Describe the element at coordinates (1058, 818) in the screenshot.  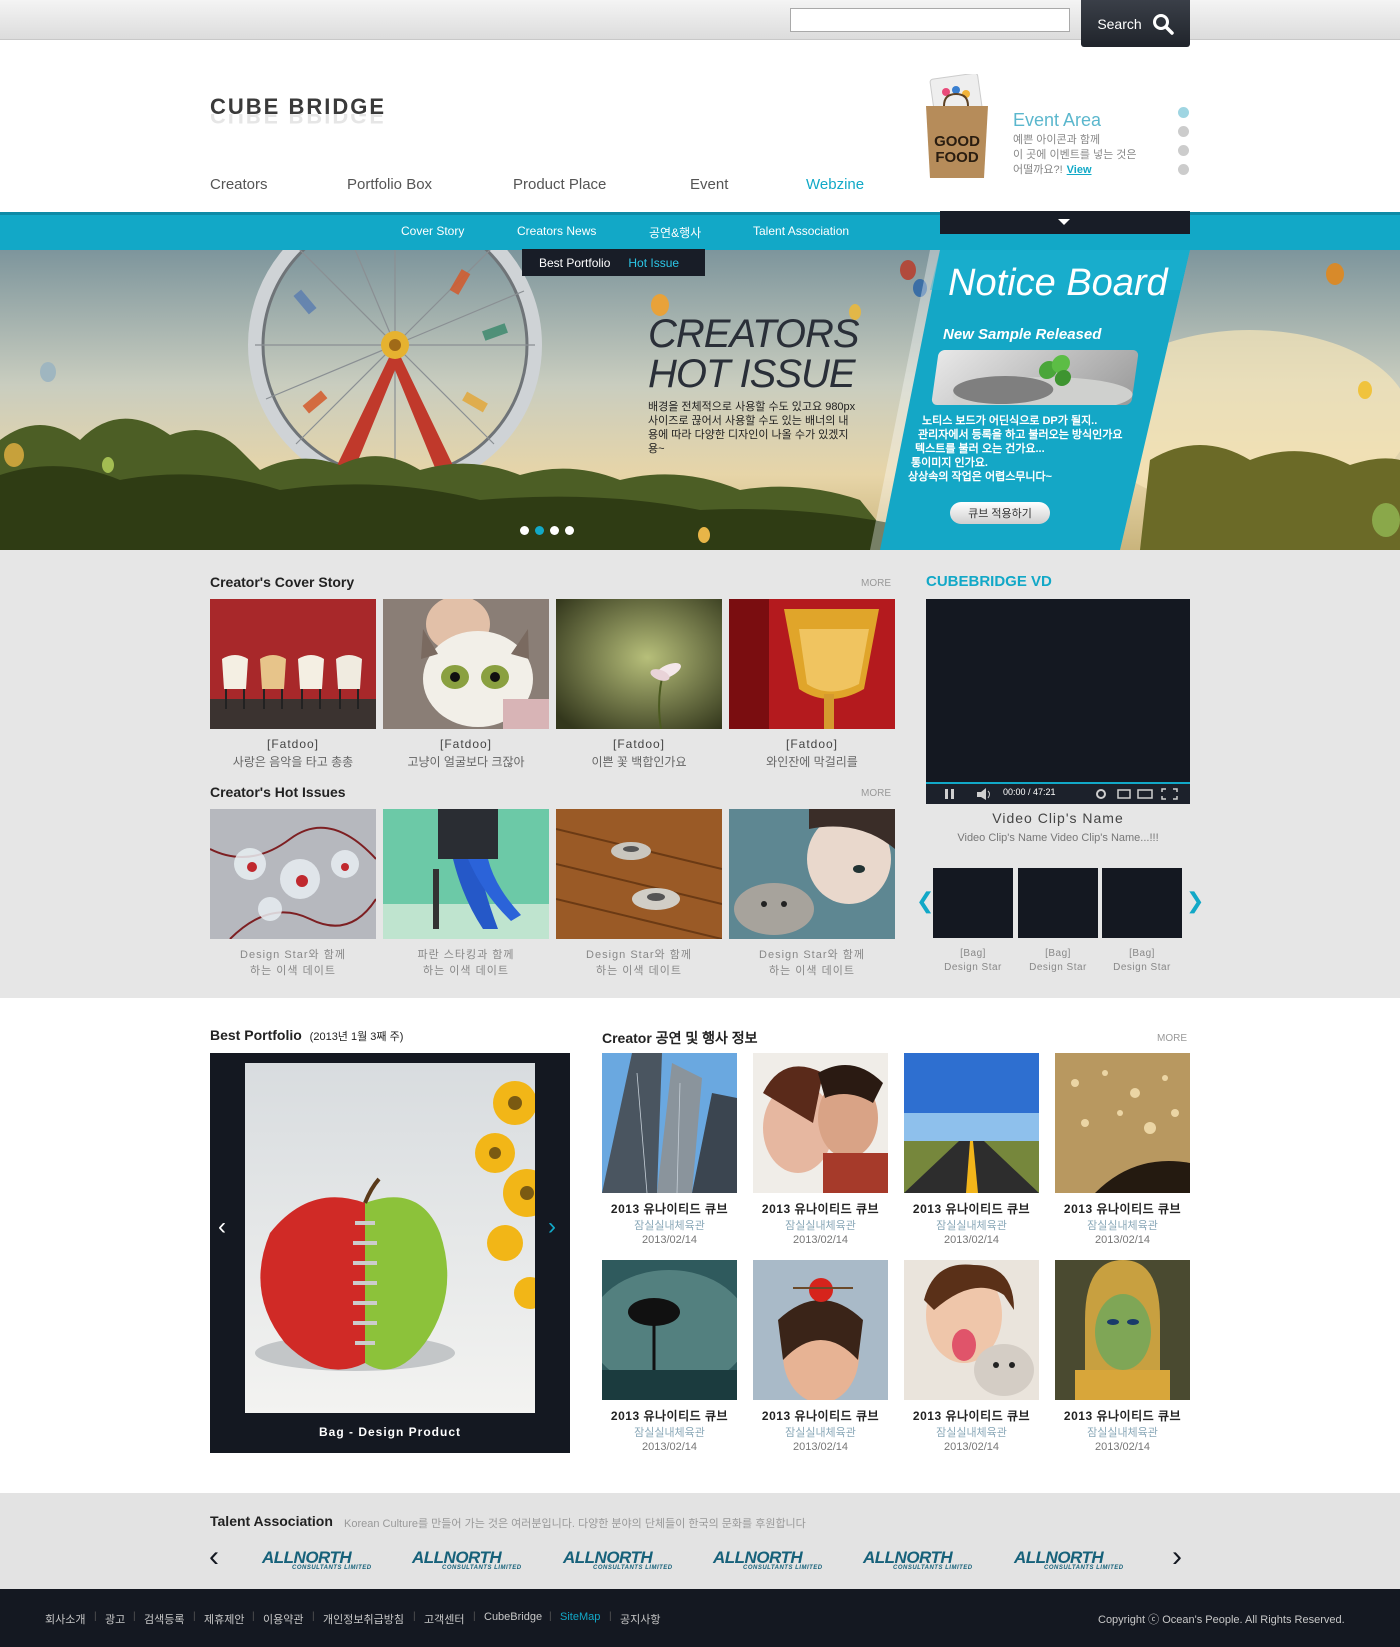
I see `video-clip-name: Video Clip's Name` at that location.